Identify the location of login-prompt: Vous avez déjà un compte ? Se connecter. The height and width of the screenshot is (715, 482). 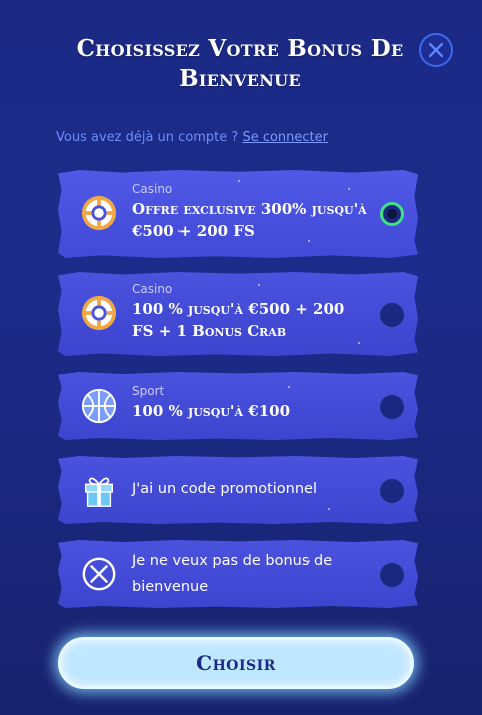
(192, 137).